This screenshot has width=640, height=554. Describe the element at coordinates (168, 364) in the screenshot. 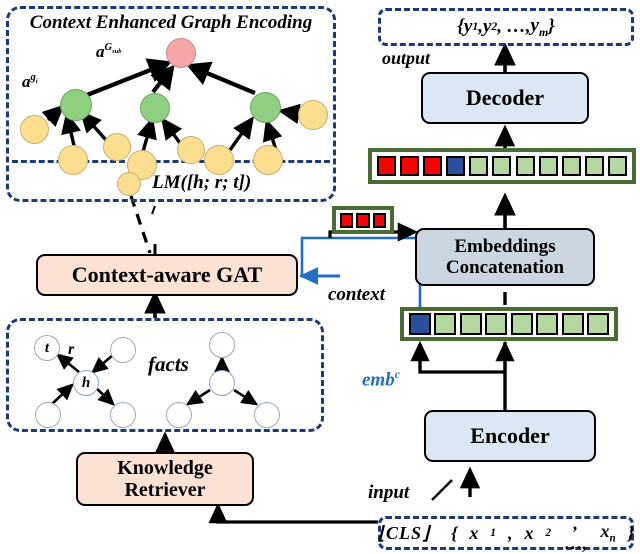

I see `facts-label: facts` at that location.